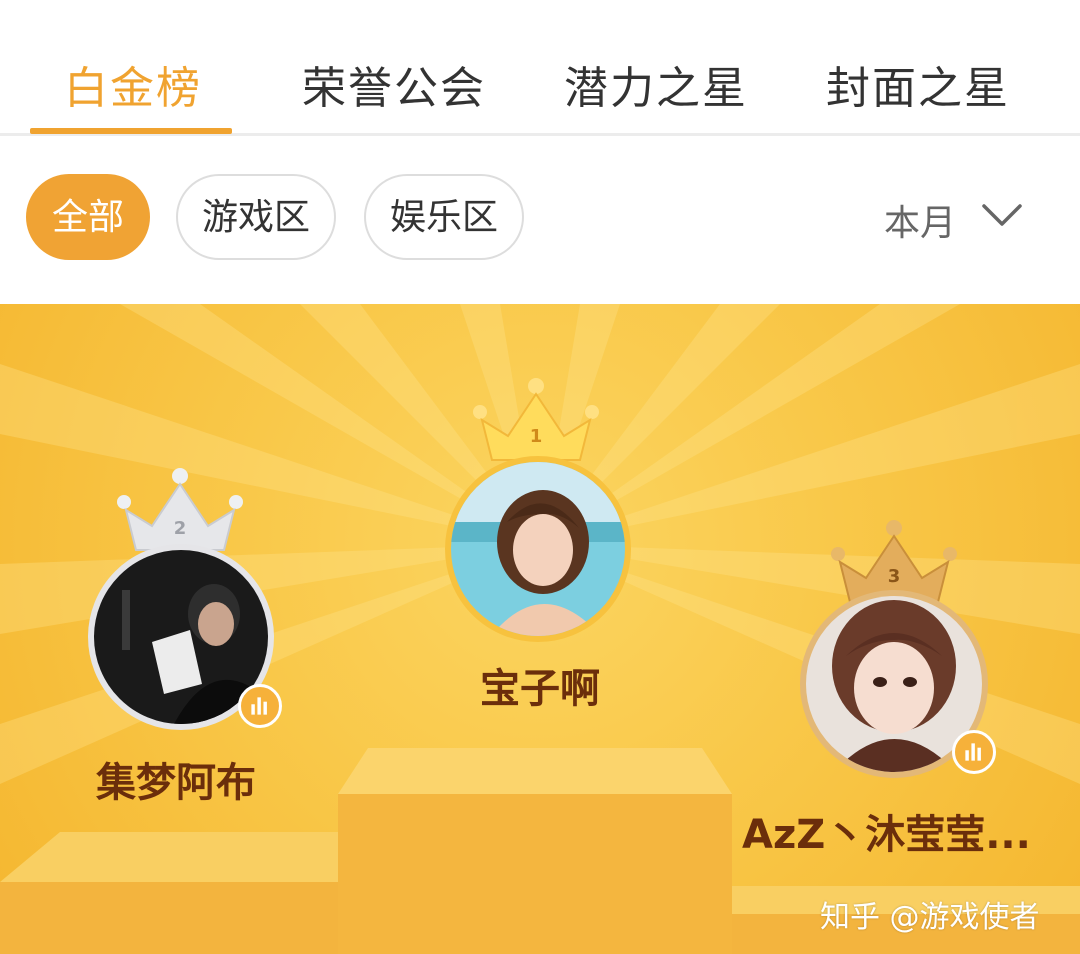 The image size is (1080, 954). What do you see at coordinates (656, 84) in the screenshot?
I see `tab-potential-star: 潜力之星` at bounding box center [656, 84].